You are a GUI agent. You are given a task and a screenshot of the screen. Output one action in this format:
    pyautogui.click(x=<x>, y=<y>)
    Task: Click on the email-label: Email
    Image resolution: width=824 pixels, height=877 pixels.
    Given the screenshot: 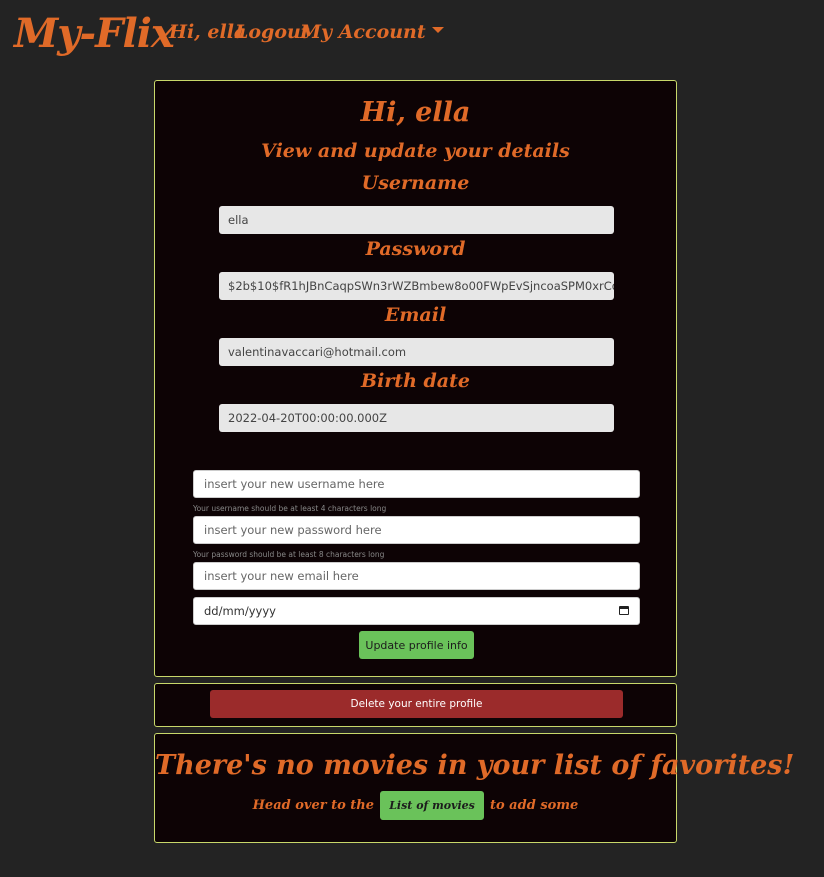 What is the action you would take?
    pyautogui.click(x=415, y=315)
    